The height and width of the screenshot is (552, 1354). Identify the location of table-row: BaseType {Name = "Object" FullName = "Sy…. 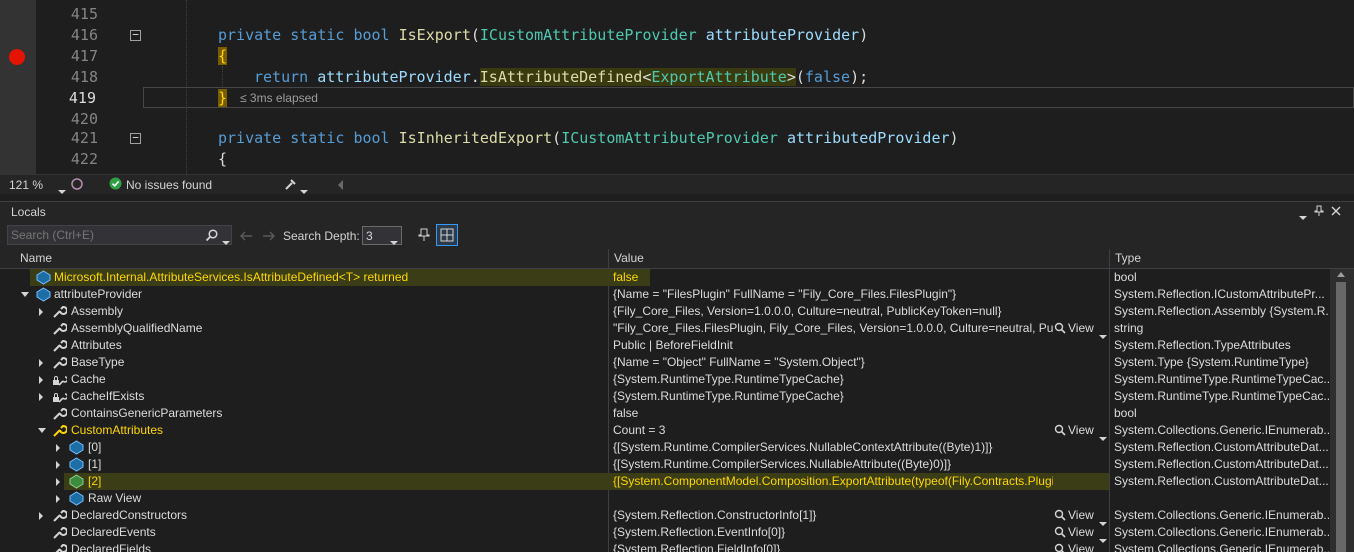
(665, 362).